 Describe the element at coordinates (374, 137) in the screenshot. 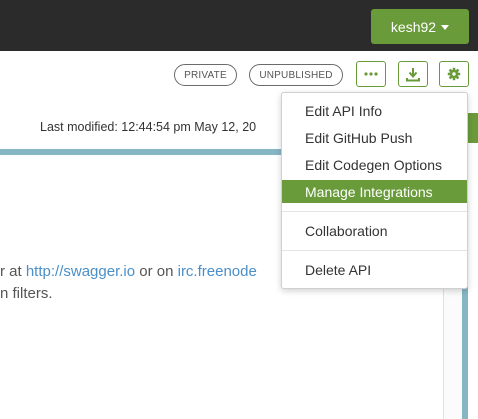

I see `menu-item-edit-github-push: Edit GitHub Push` at that location.